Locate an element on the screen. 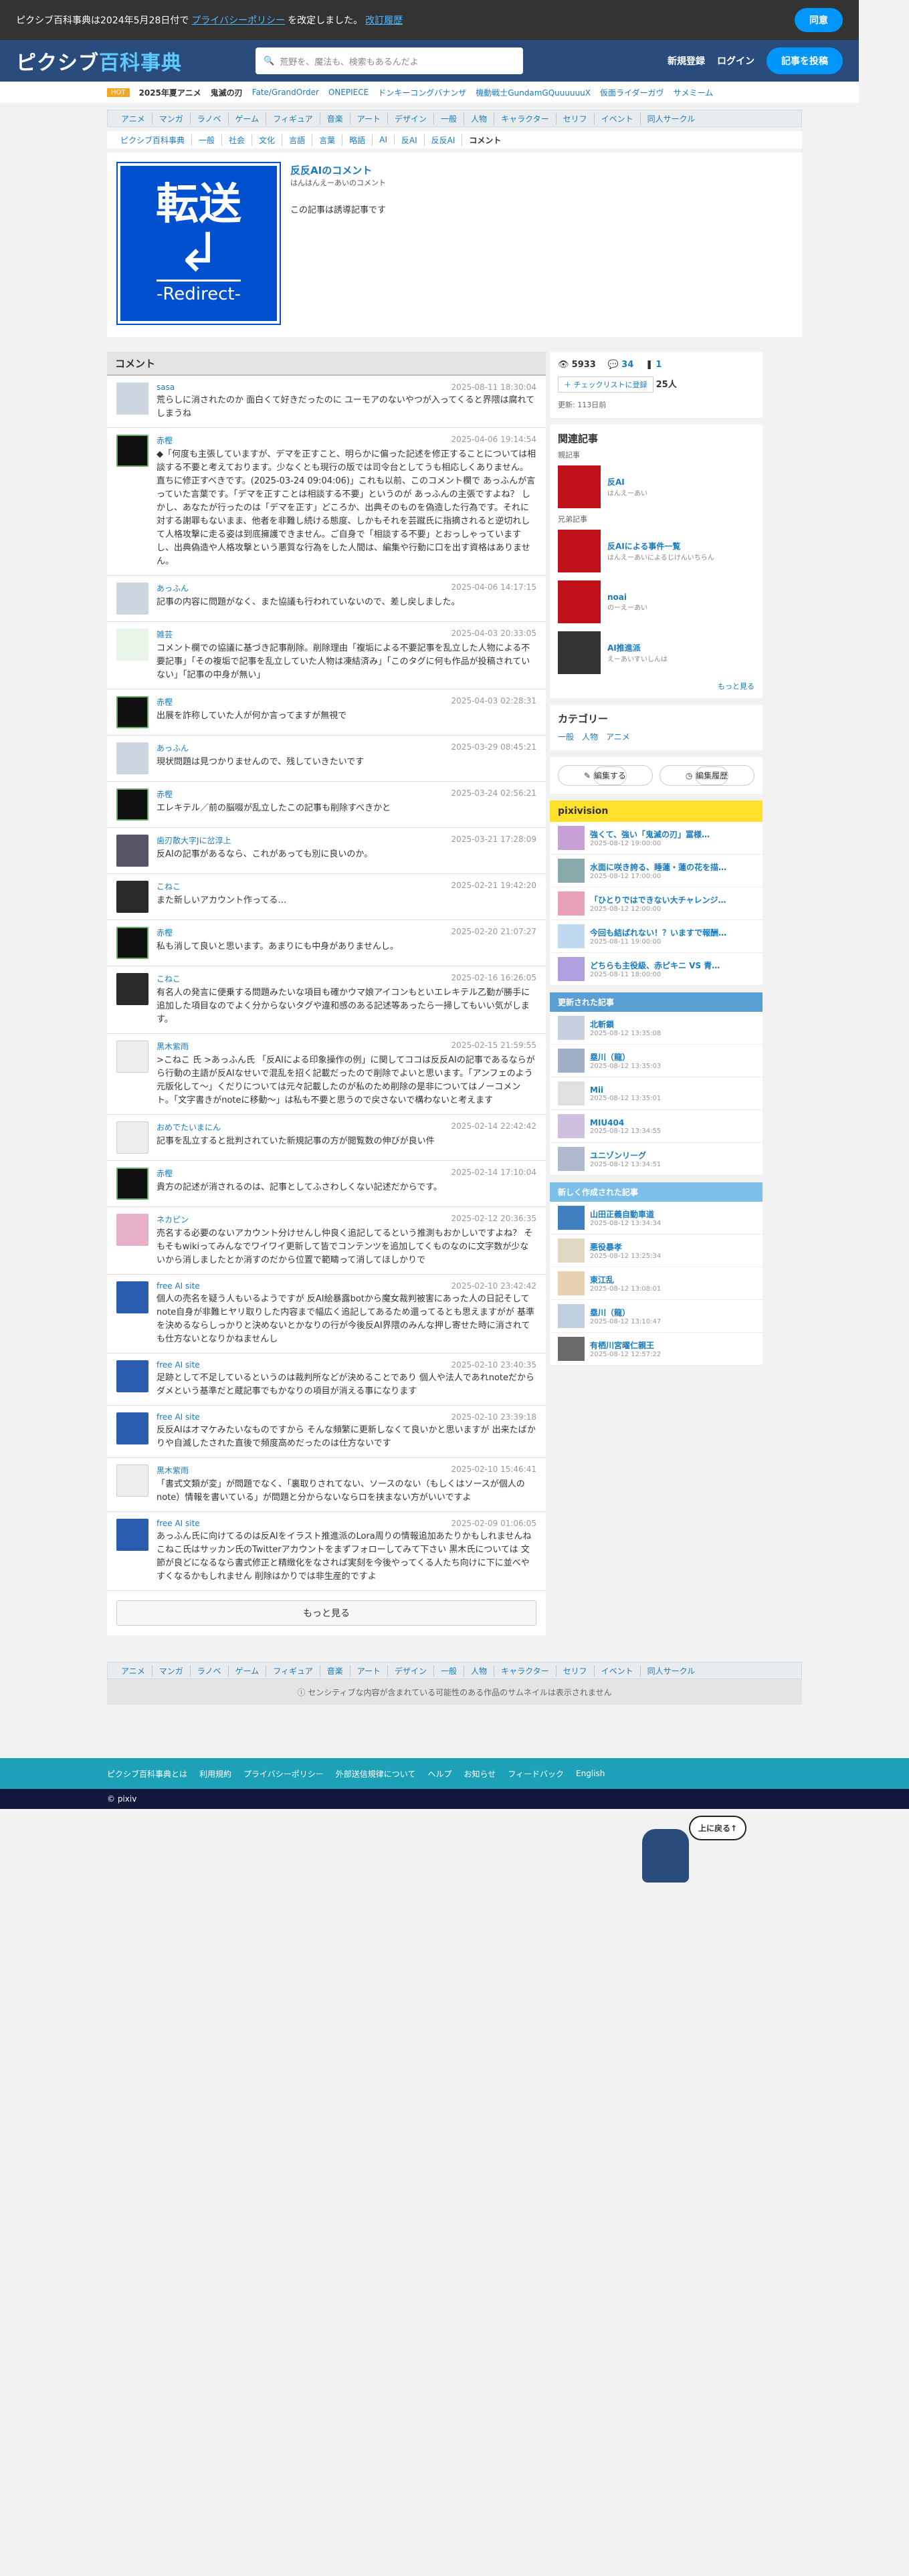 The image size is (909, 2576). sidebar-list-item: 東江乱 2025-08-12 13:08:01 is located at coordinates (656, 1283).